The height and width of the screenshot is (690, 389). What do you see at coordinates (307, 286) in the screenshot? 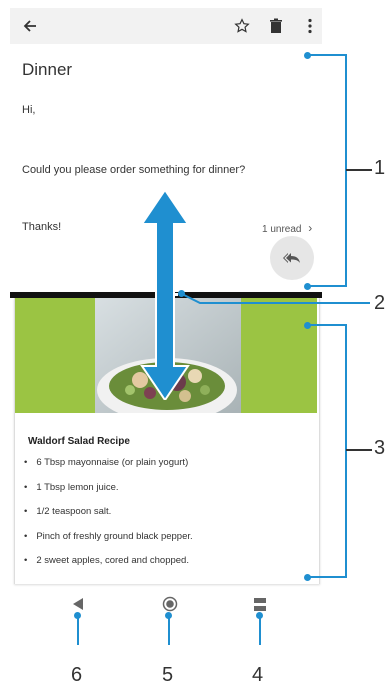
I see `callout-dot-1b` at bounding box center [307, 286].